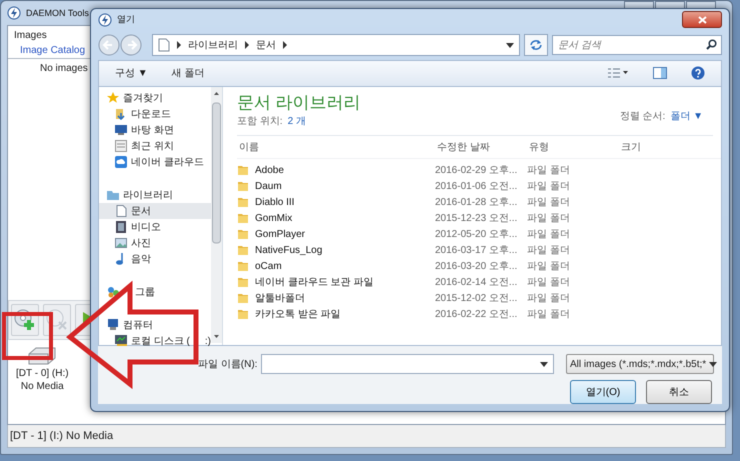 The width and height of the screenshot is (740, 461). I want to click on search-field: 문서 검색, so click(637, 45).